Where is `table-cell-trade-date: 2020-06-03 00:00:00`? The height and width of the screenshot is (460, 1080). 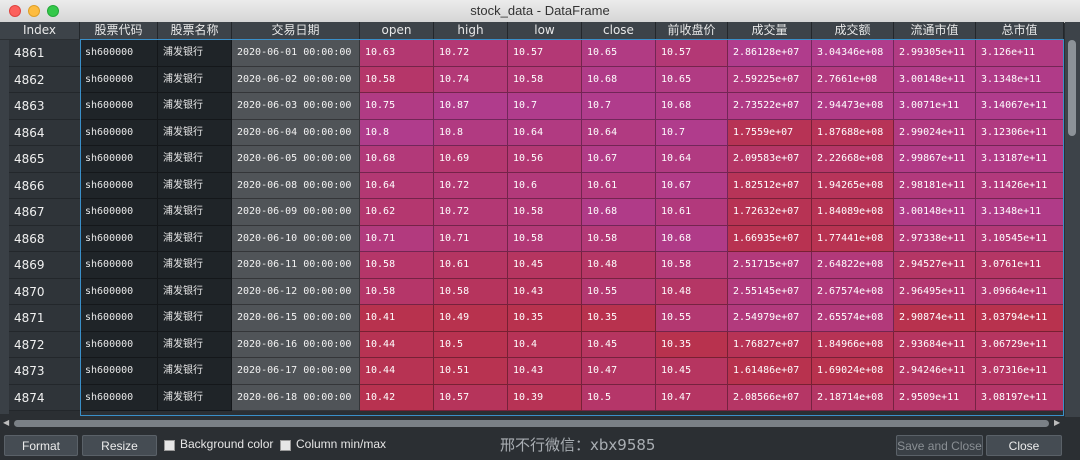 table-cell-trade-date: 2020-06-03 00:00:00 is located at coordinates (296, 106).